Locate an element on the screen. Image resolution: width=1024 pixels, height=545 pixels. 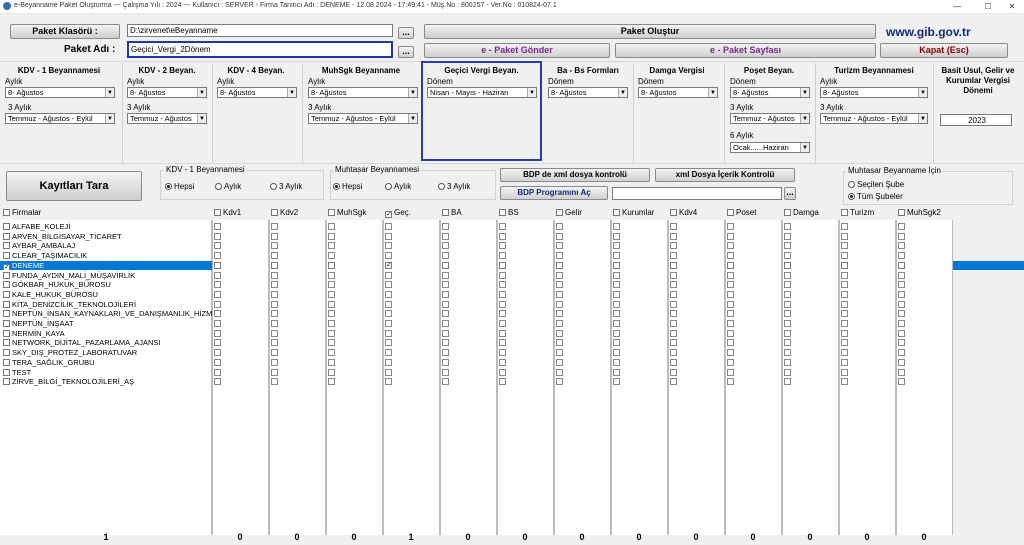
paket-klasoru-field: D:\zirvenet\eBeyanname is located at coordinates (260, 30).